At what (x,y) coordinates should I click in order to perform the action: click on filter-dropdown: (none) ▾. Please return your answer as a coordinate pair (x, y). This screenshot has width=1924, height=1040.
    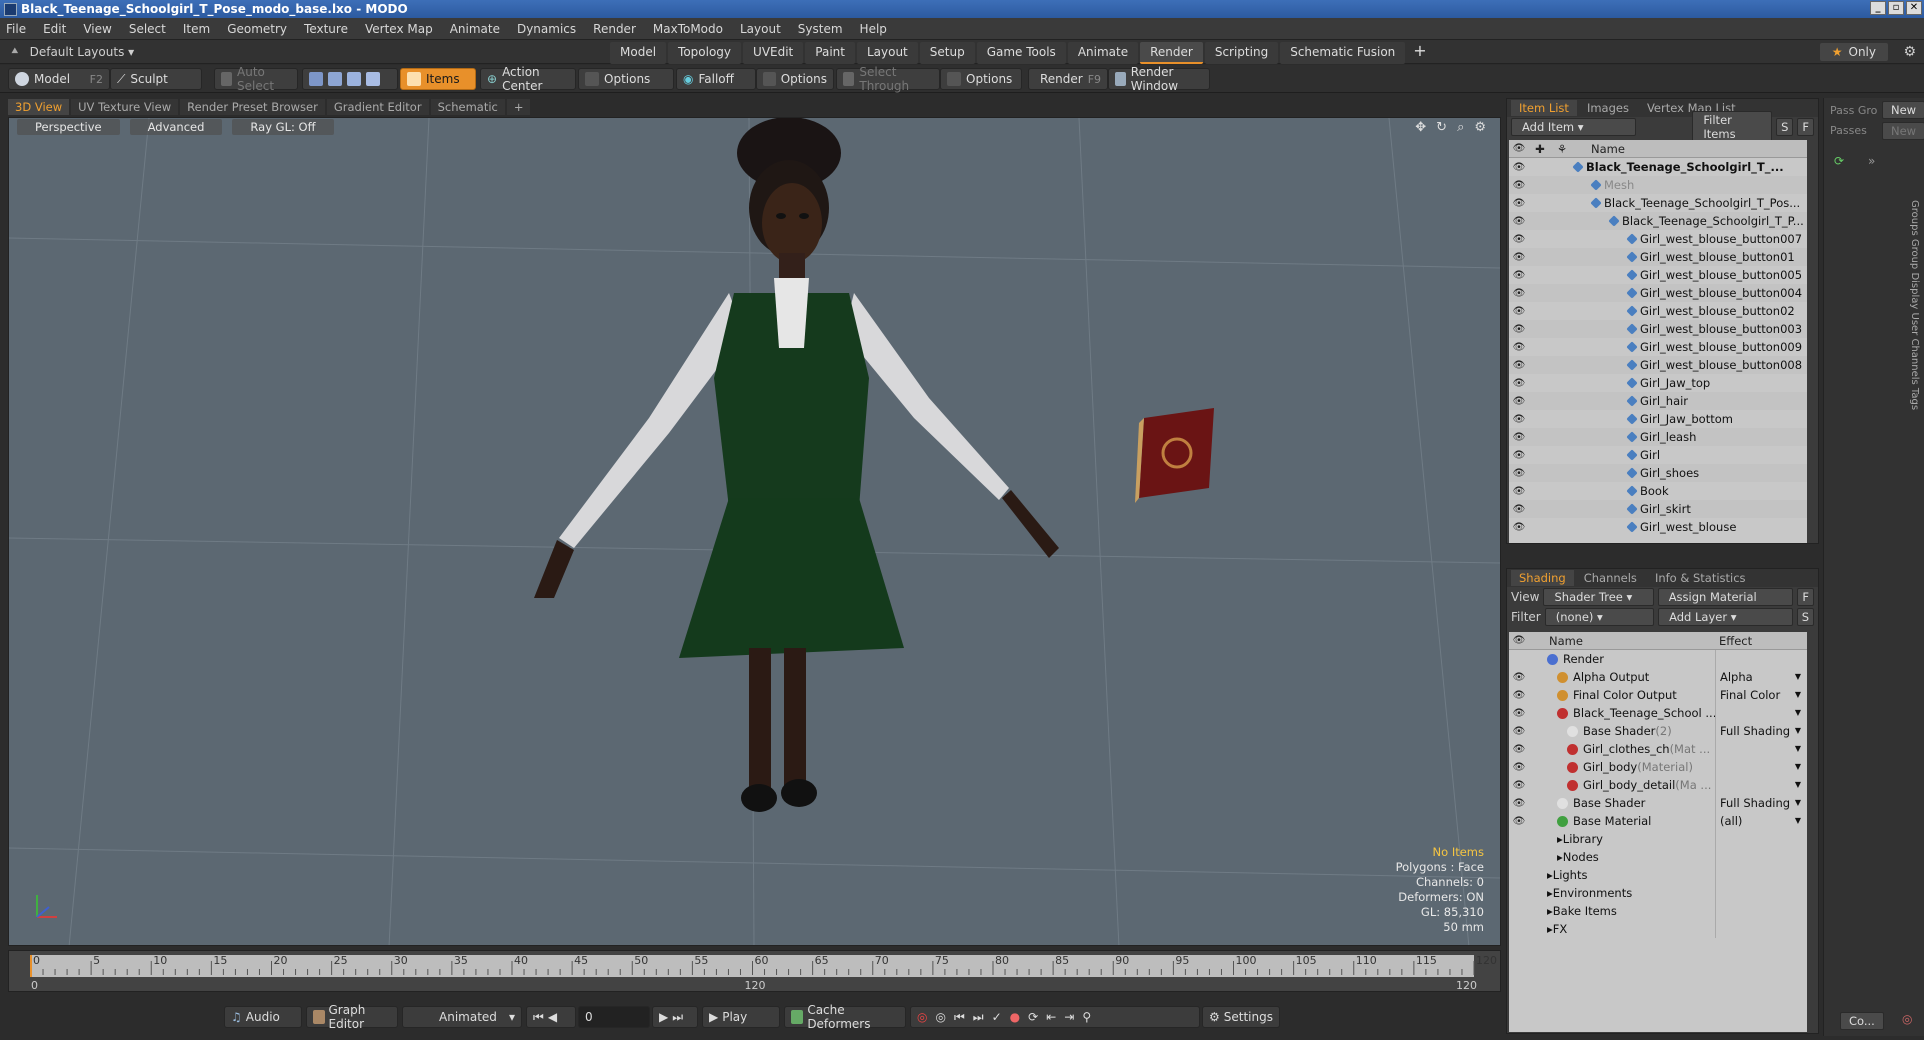
    Looking at the image, I should click on (1599, 617).